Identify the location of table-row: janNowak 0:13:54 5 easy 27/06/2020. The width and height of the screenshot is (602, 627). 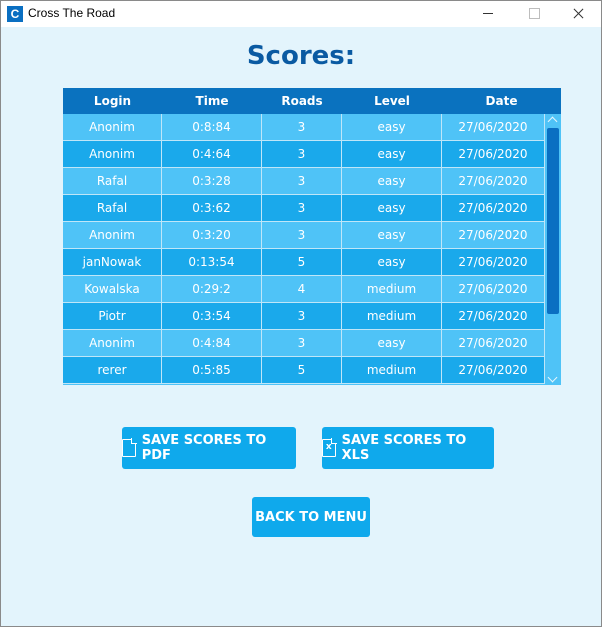
(304, 262).